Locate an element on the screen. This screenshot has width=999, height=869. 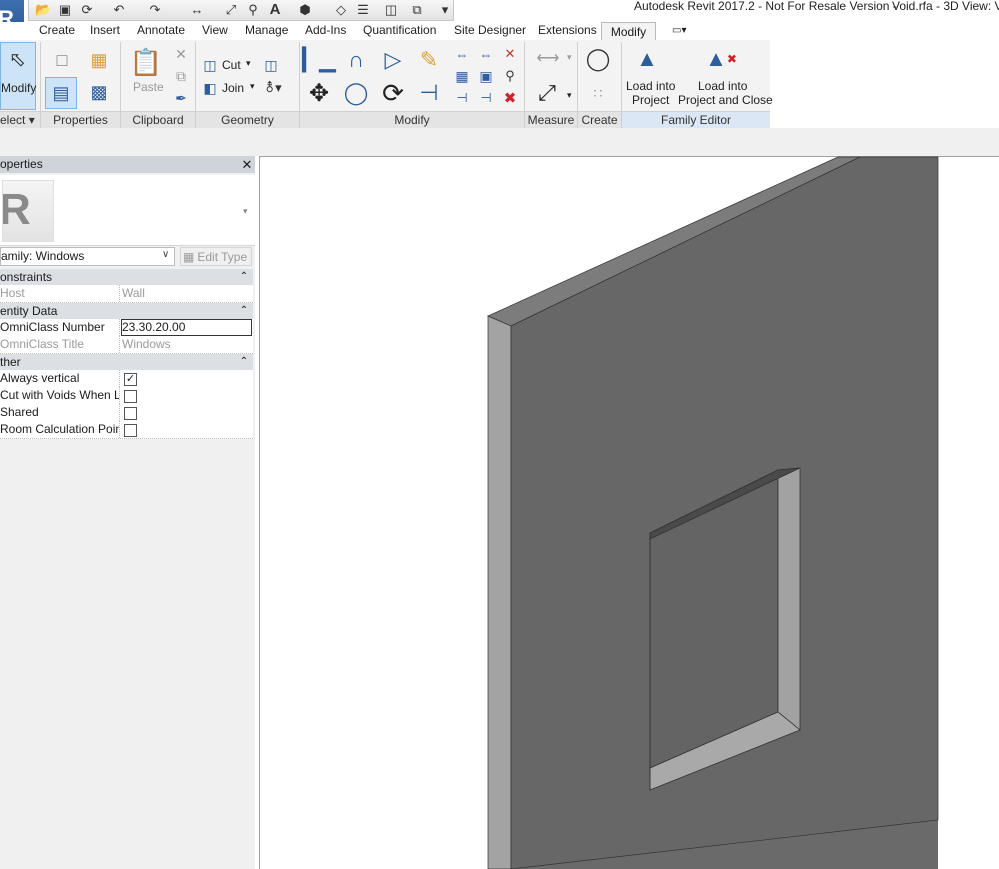
opening-right-jamb is located at coordinates (789, 599).